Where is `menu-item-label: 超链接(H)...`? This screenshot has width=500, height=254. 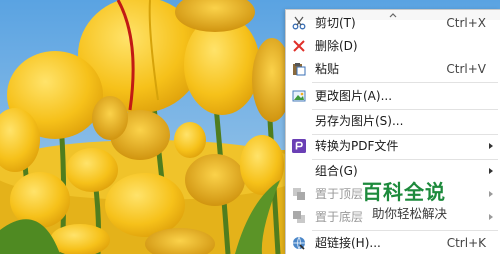
menu-item-label: 超链接(H)... is located at coordinates (348, 243).